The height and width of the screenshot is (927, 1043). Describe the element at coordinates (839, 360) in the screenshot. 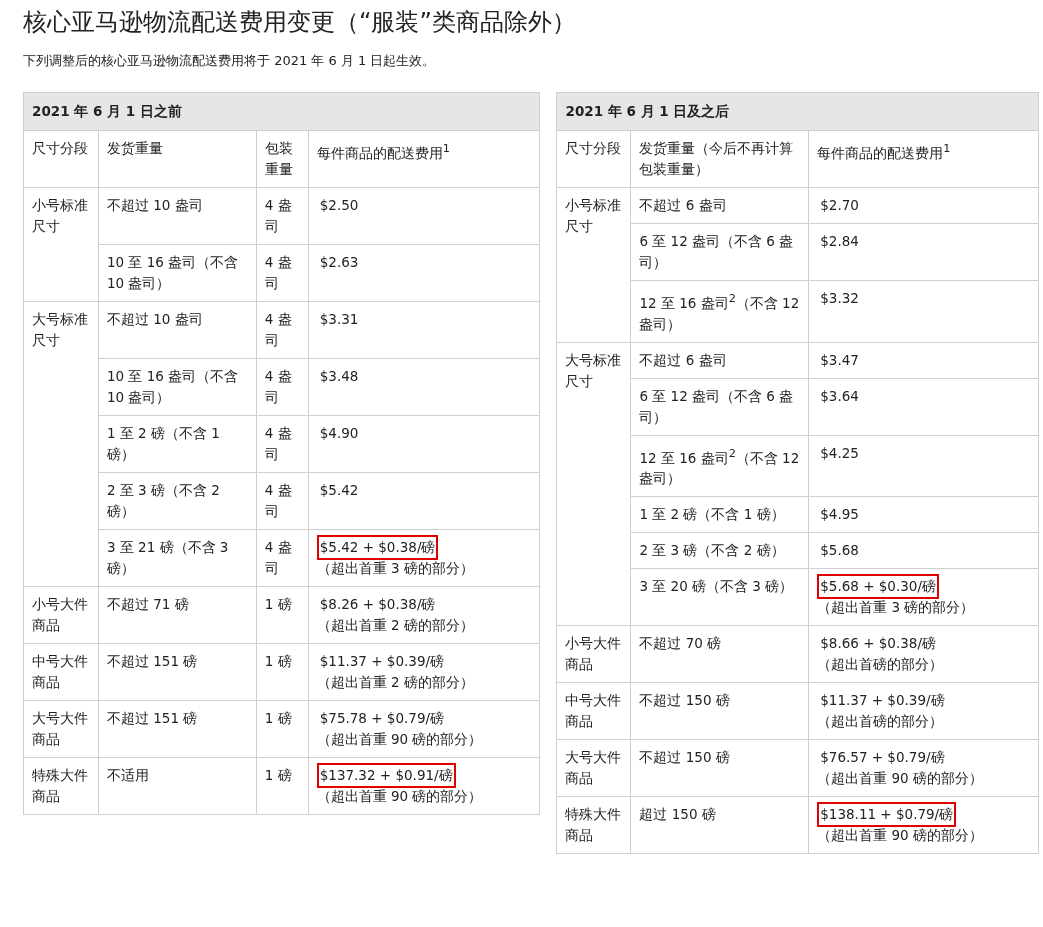

I see `fee-amount: $3.47` at that location.